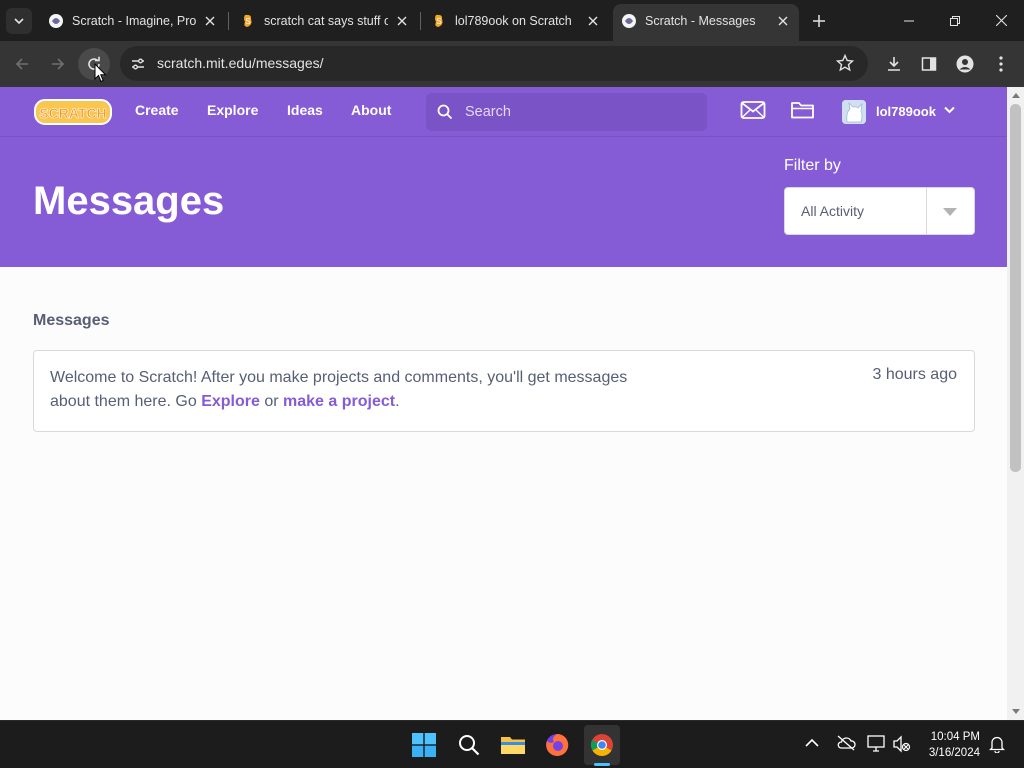 This screenshot has height=768, width=1024. I want to click on active-app-indicator, so click(602, 764).